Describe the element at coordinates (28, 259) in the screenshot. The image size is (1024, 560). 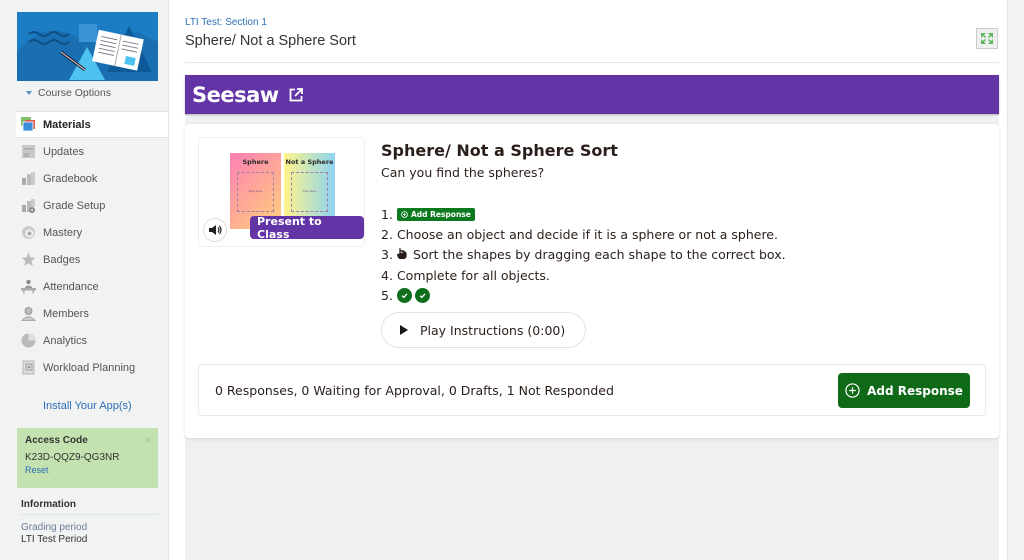
I see `badges-icon` at that location.